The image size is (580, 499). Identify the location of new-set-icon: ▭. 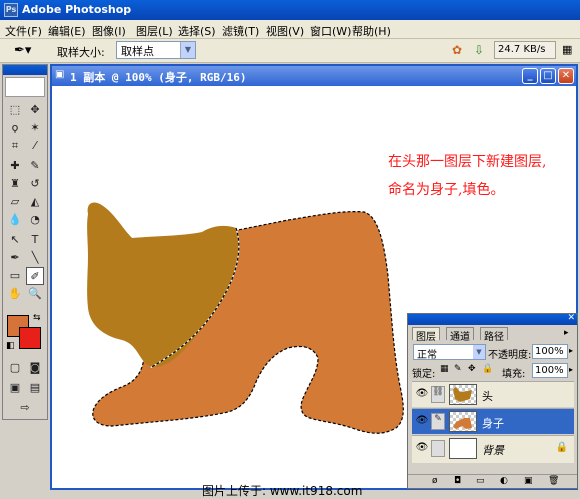
(480, 481).